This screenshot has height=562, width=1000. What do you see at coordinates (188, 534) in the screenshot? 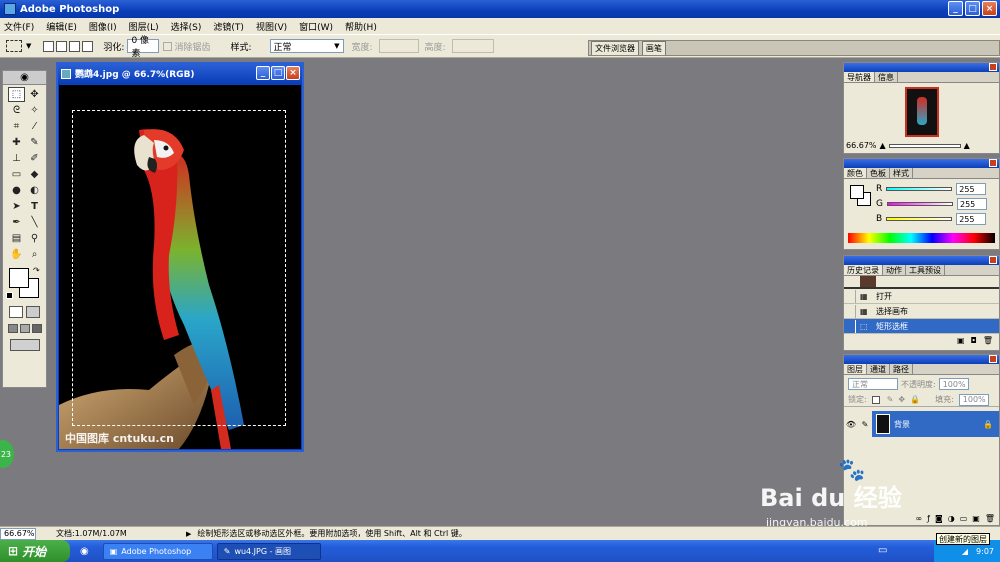
I see `status-arrow-icon: ▶` at bounding box center [188, 534].